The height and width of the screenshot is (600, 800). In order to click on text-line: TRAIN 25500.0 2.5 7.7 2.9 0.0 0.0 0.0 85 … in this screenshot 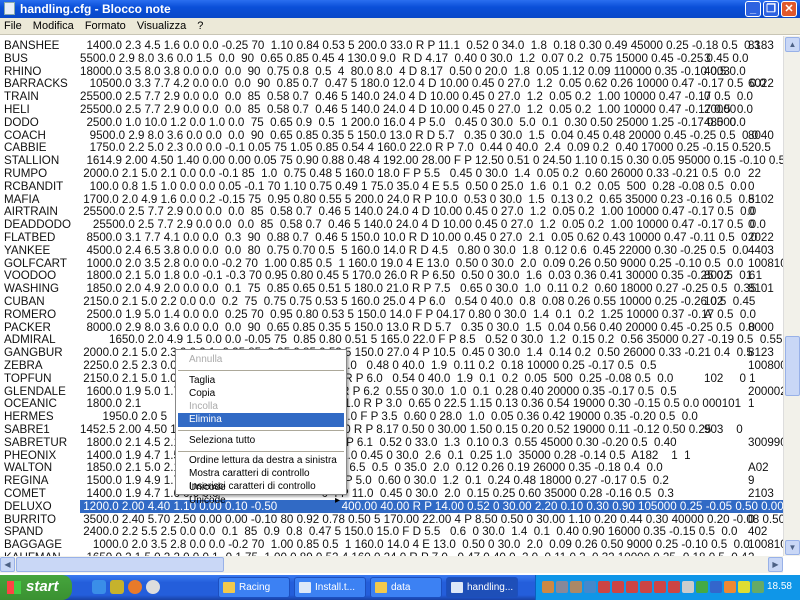, I will do `click(393, 96)`.